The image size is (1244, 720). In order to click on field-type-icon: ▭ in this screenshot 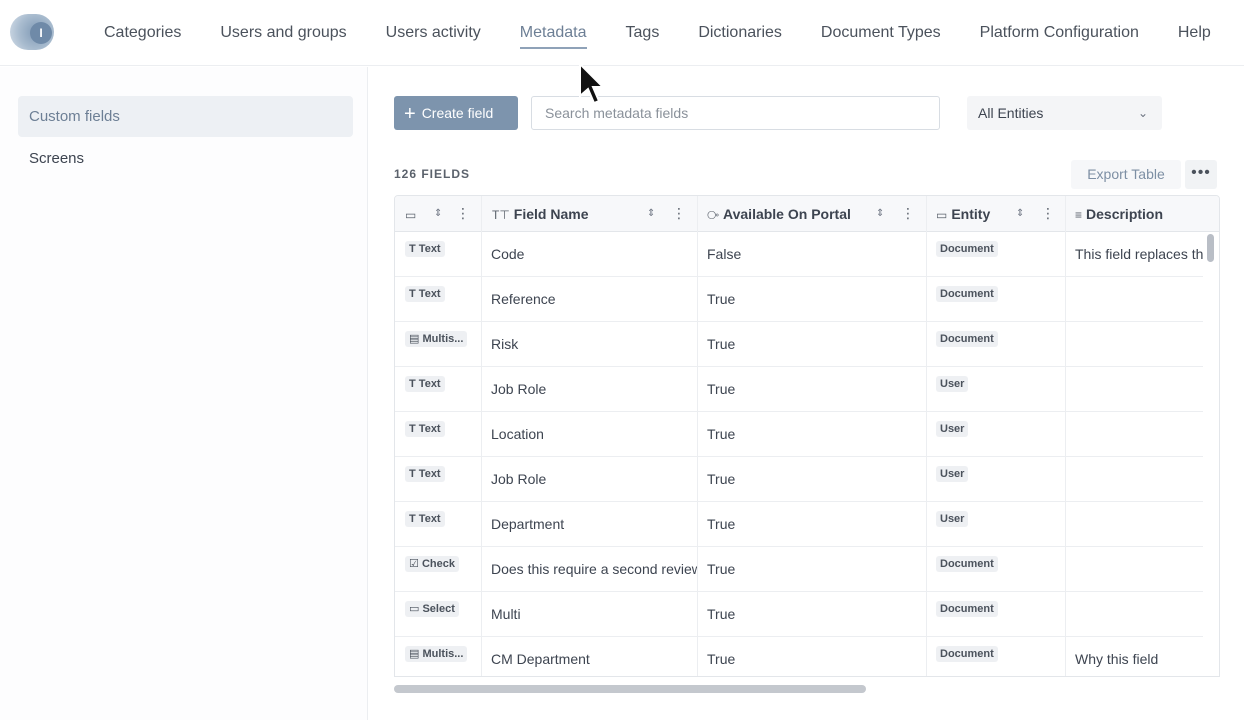, I will do `click(414, 609)`.